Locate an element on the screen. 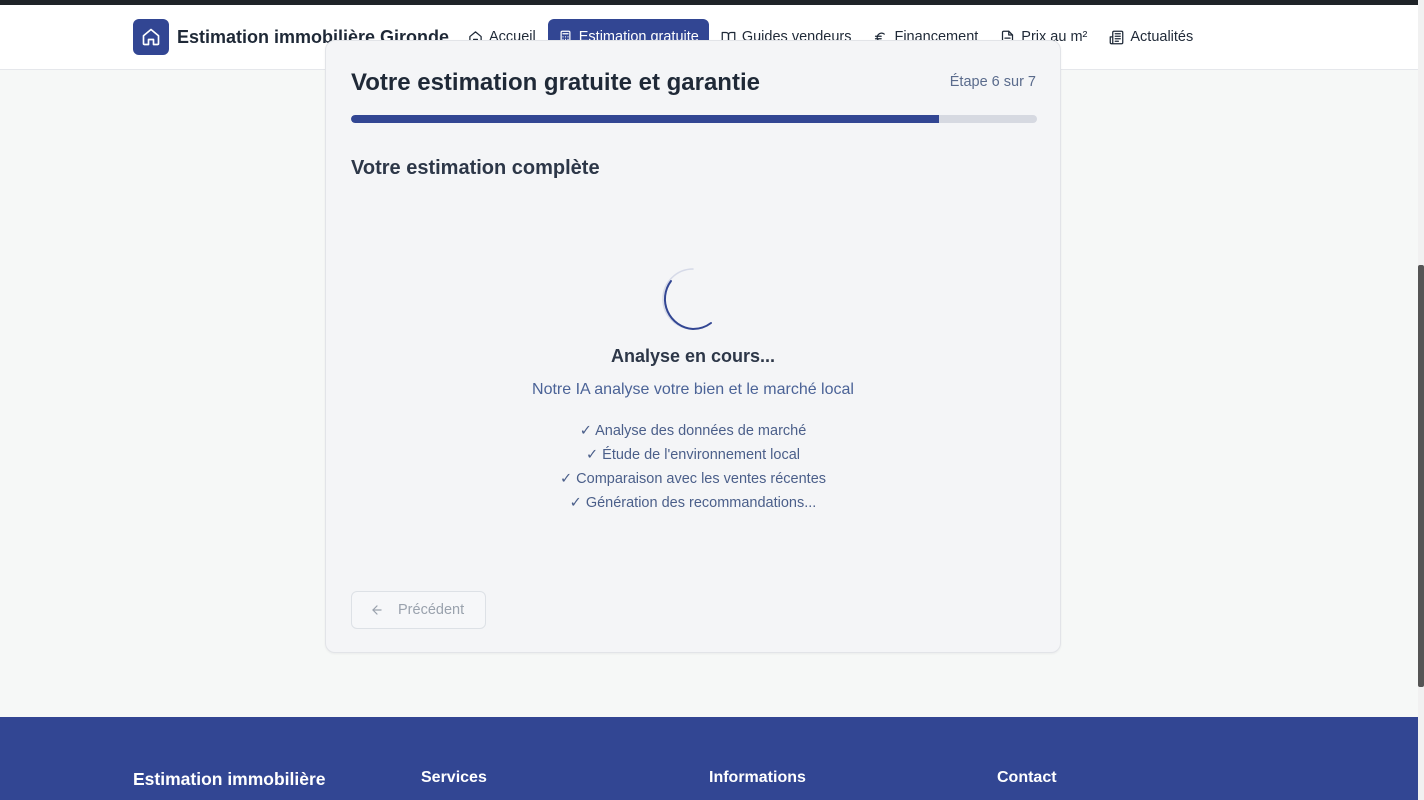 Image resolution: width=1424 pixels, height=800 pixels. arrow-left-icon is located at coordinates (377, 610).